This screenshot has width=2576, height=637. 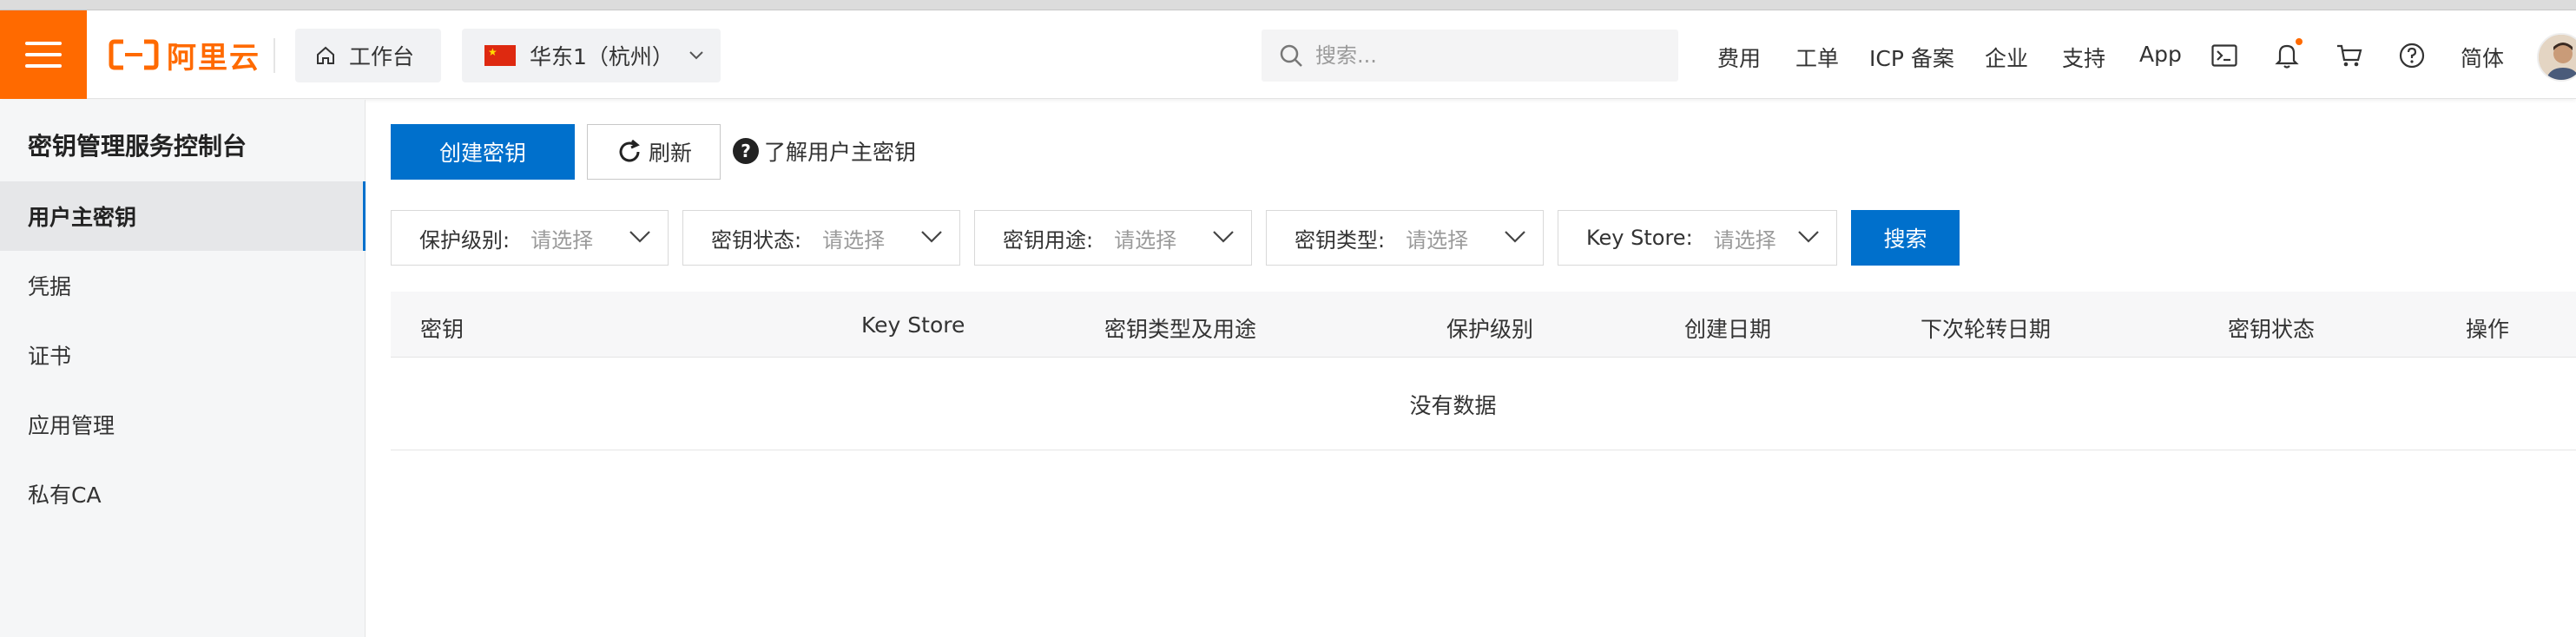 I want to click on filter-label: 保护级别:, so click(x=465, y=240).